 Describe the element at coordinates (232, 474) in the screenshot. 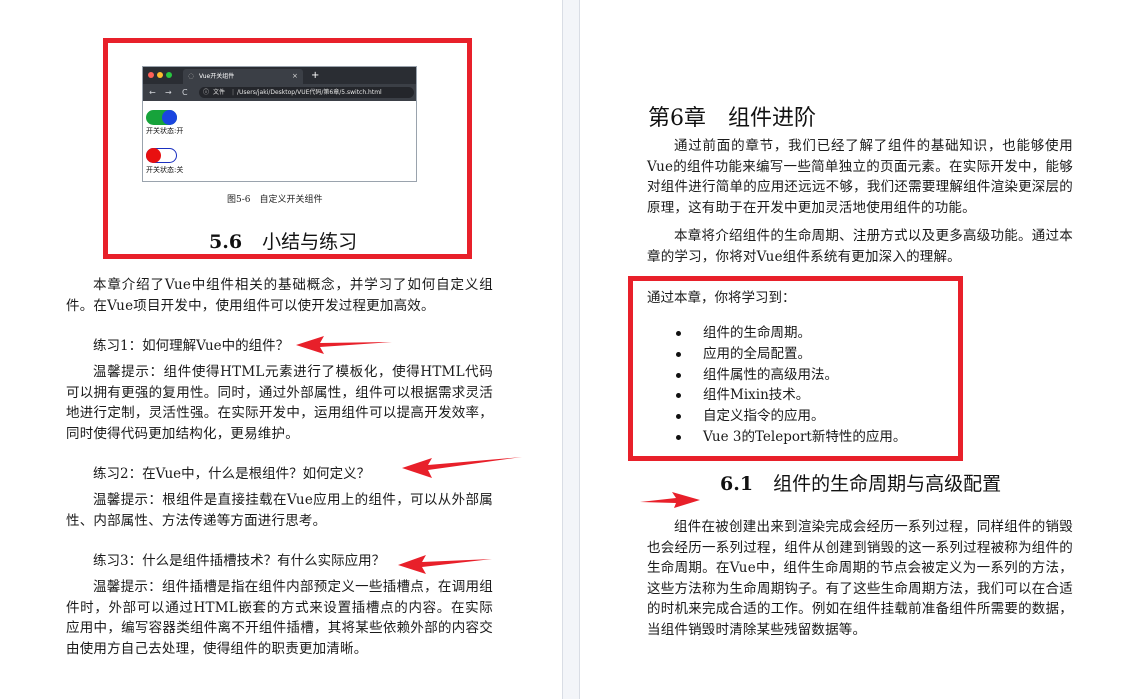

I see `exercise-question: 练习2：在Vue中，什么是根组件？如何定义？` at that location.